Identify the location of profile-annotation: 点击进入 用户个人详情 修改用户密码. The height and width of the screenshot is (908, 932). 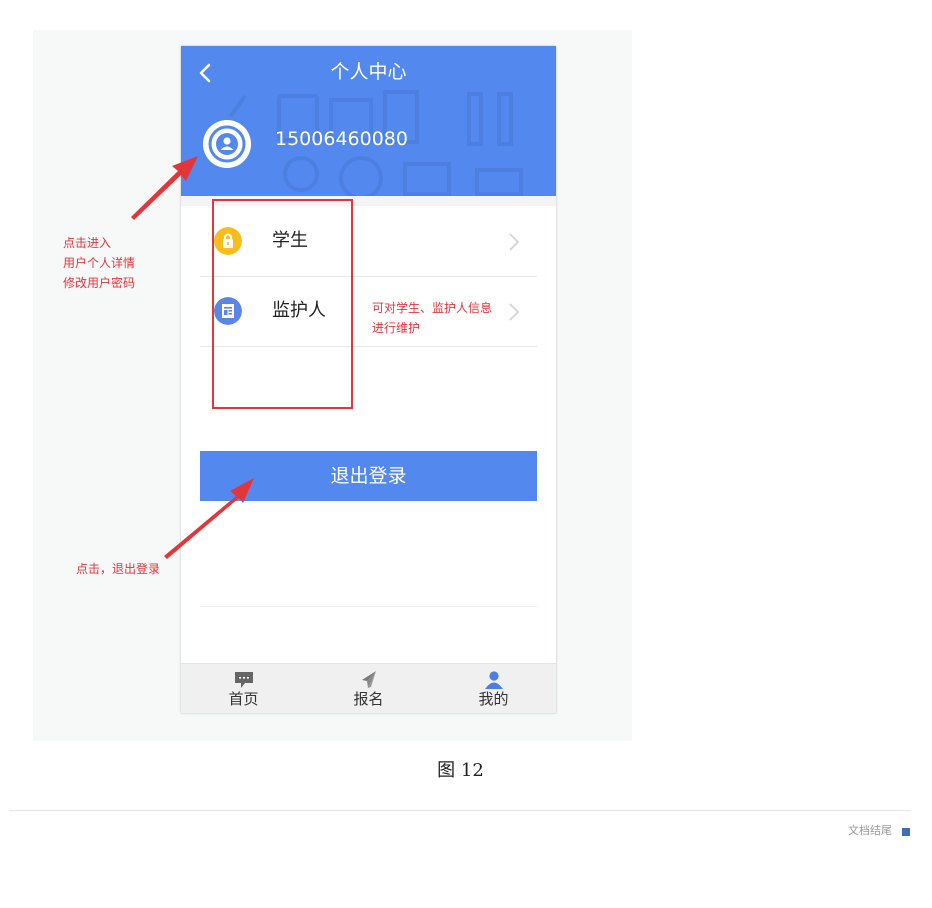
(99, 263).